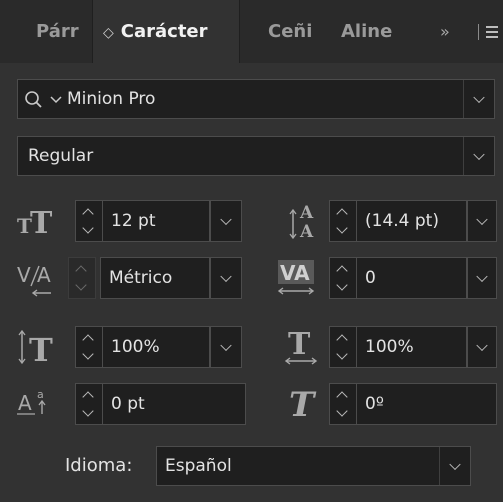 The width and height of the screenshot is (503, 502). What do you see at coordinates (82, 278) in the screenshot?
I see `kerning-stepper` at bounding box center [82, 278].